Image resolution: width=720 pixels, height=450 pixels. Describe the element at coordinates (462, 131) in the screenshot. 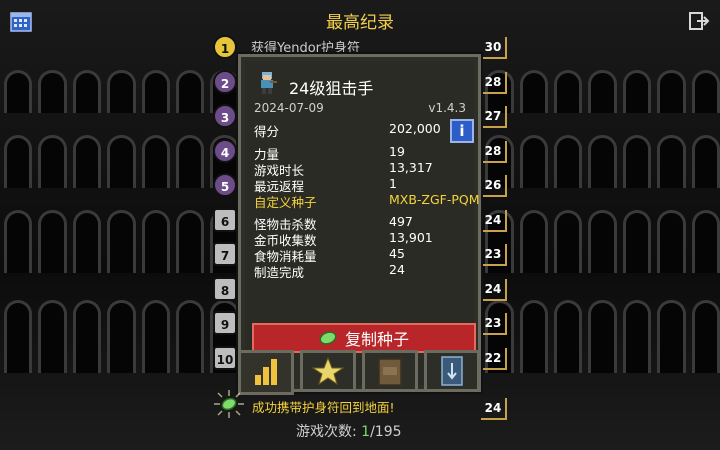

I see `info-button: i` at that location.